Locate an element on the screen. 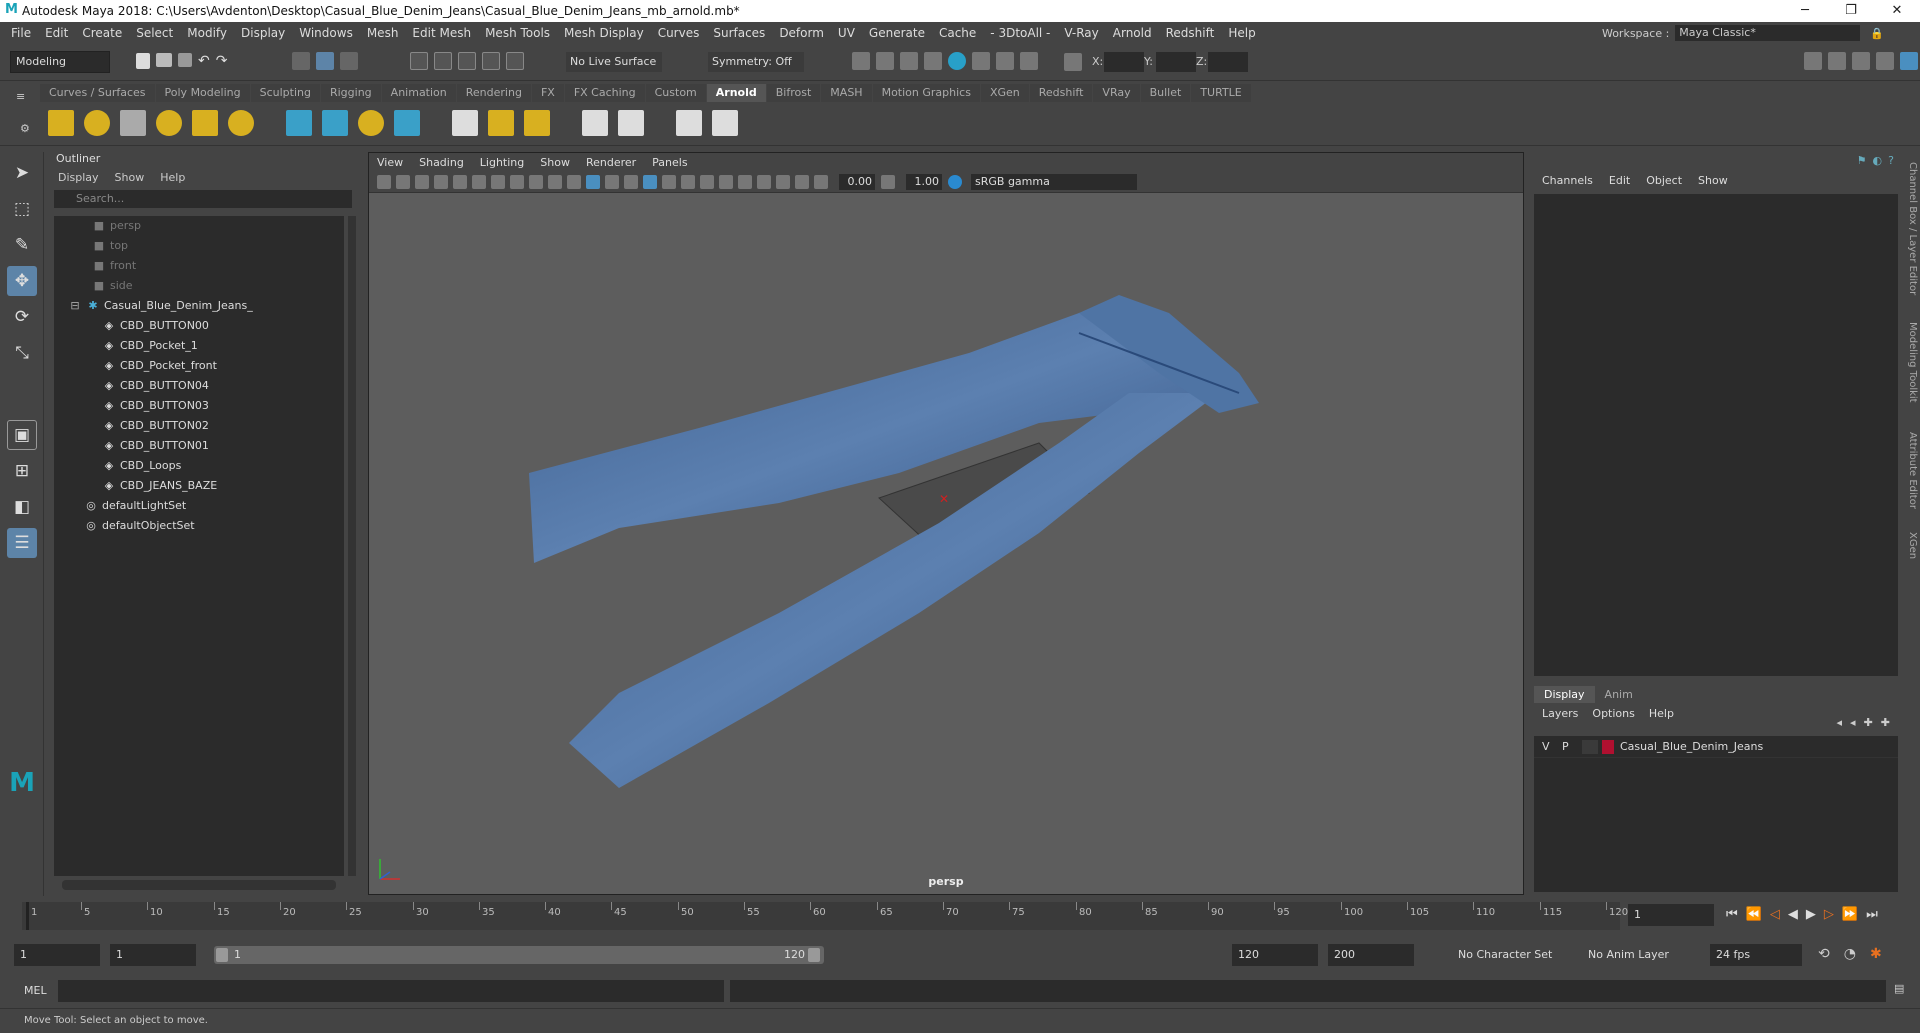 The width and height of the screenshot is (1920, 1033). layer-tab-anim: Anim is located at coordinates (1619, 694).